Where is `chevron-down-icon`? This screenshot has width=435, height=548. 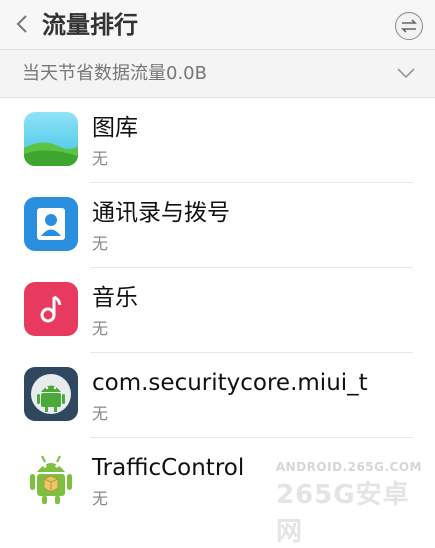
chevron-down-icon is located at coordinates (406, 73).